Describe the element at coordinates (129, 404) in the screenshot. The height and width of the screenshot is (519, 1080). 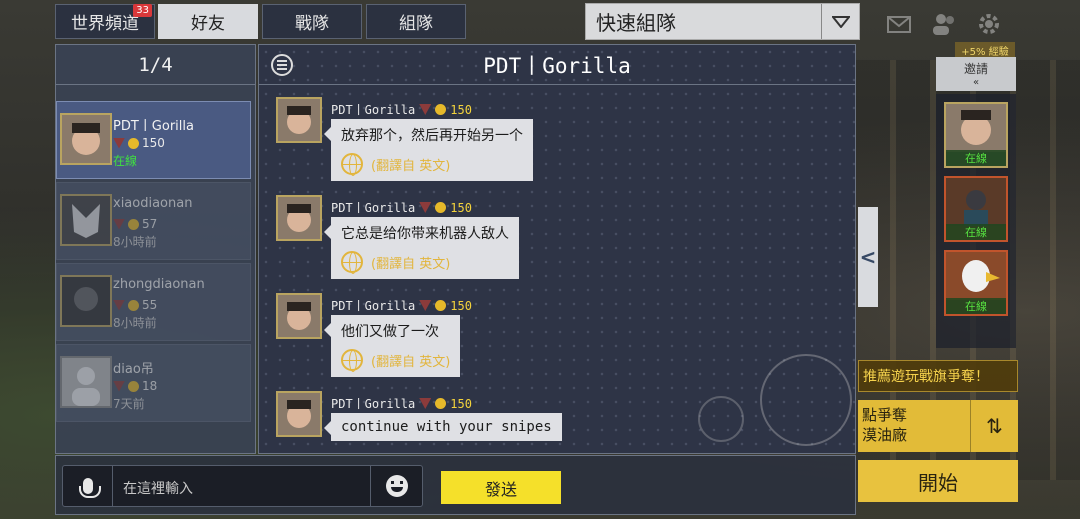
I see `friend-status: 7天前` at that location.